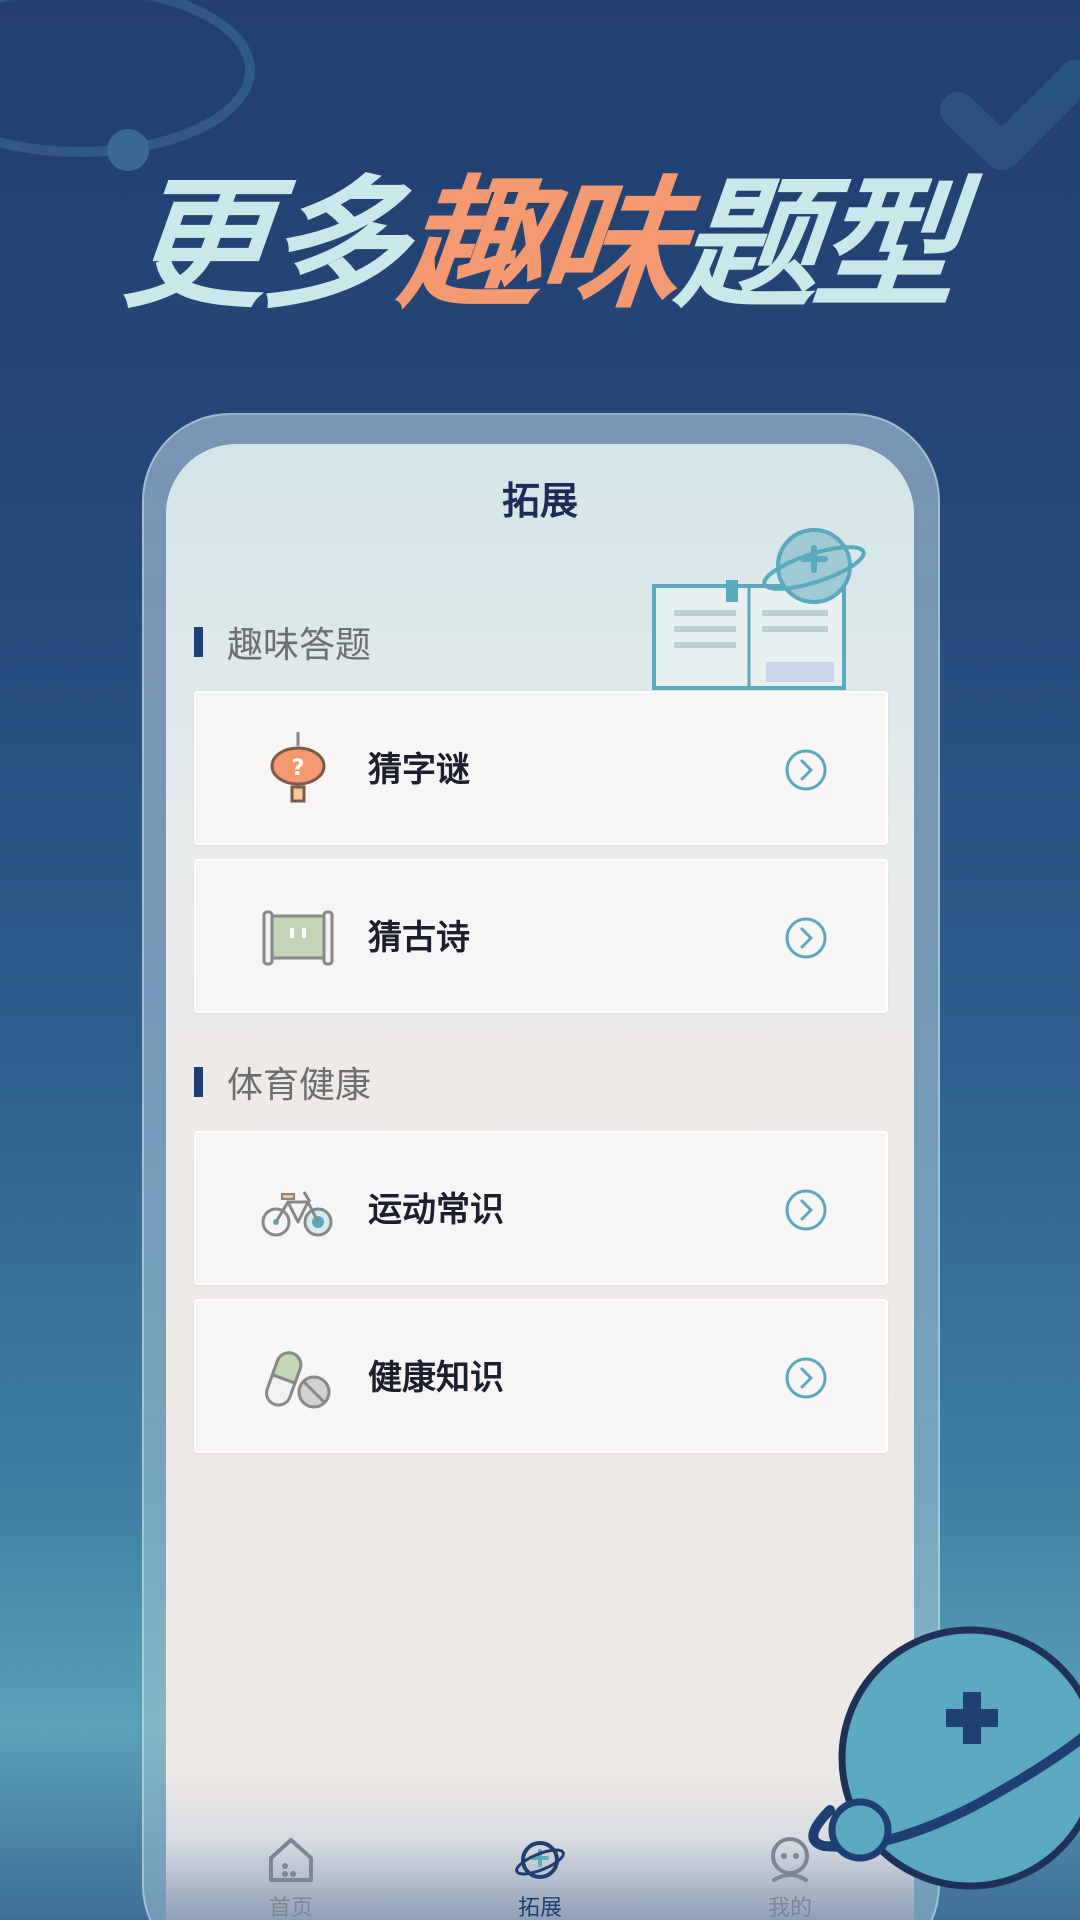  I want to click on section-label: 趣味答题, so click(299, 645).